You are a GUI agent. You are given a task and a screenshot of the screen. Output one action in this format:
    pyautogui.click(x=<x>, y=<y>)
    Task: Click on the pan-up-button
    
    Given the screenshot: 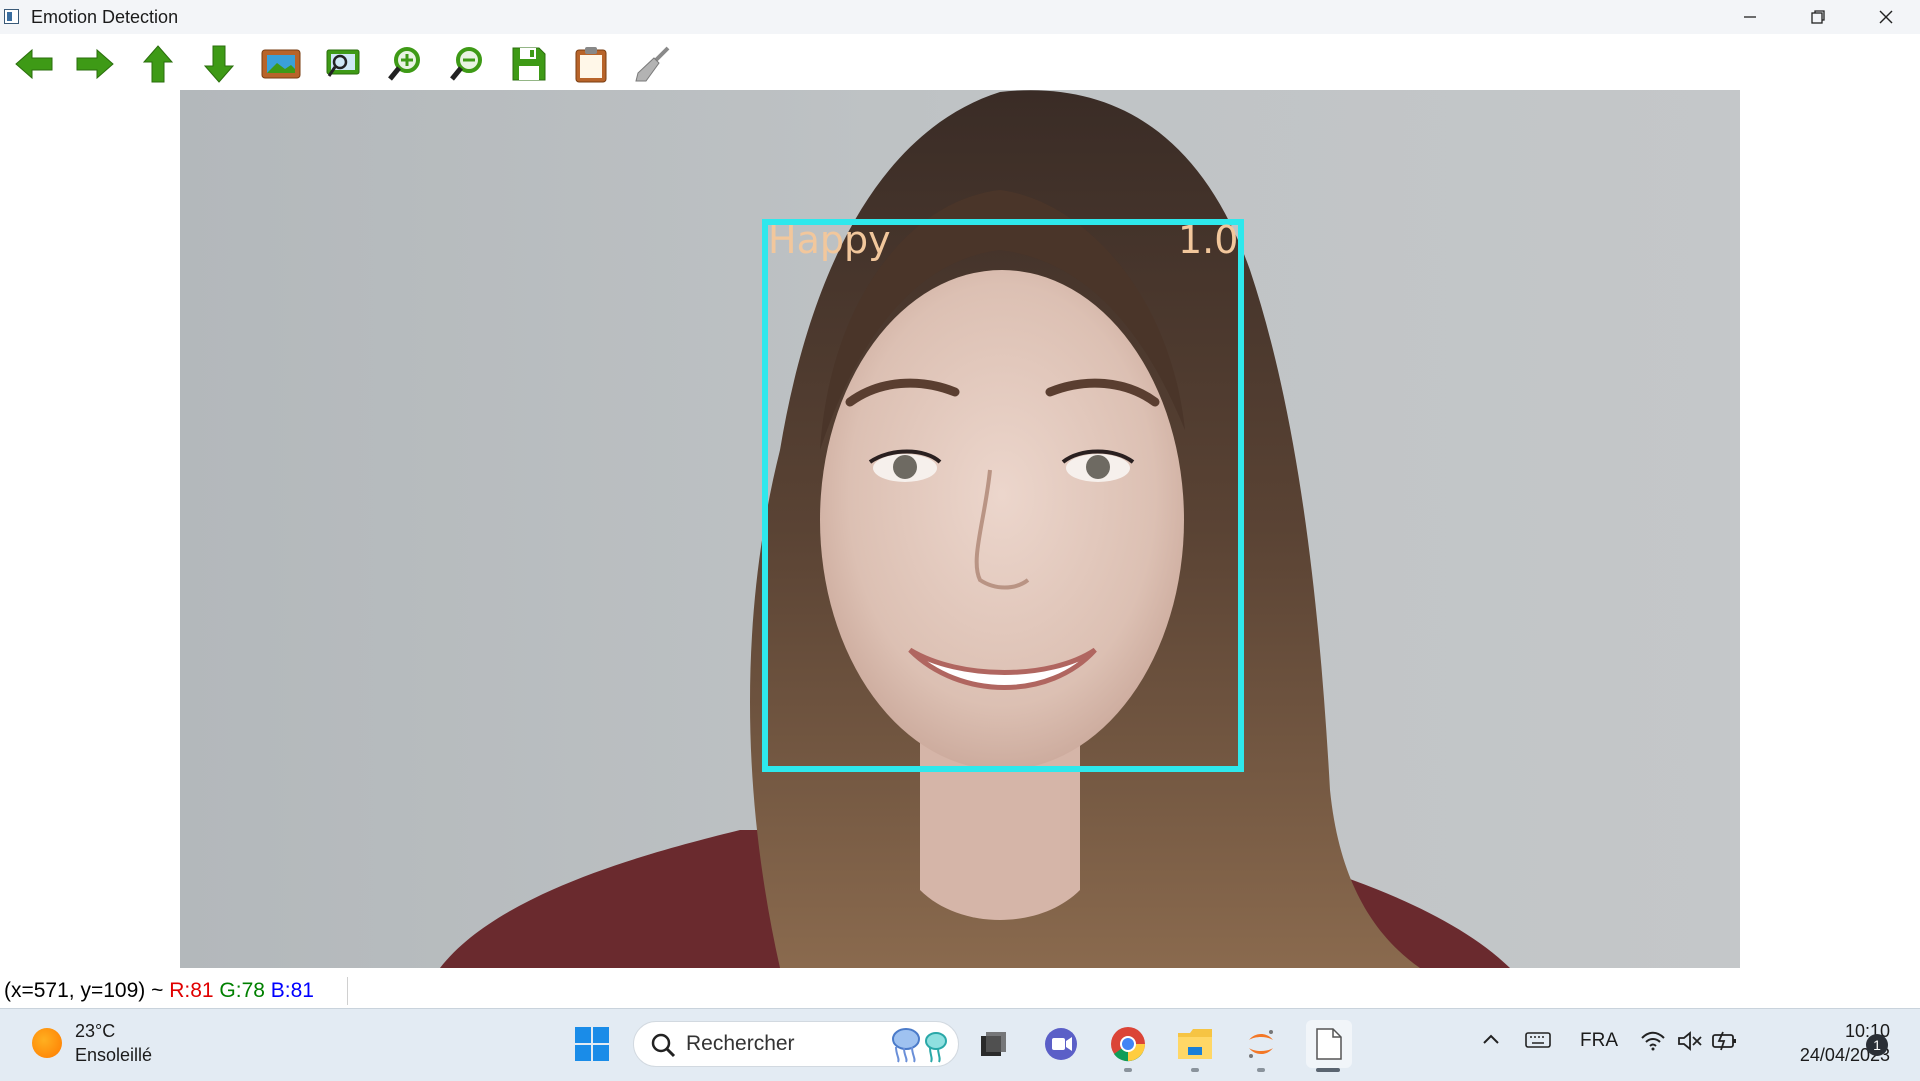 What is the action you would take?
    pyautogui.click(x=158, y=64)
    